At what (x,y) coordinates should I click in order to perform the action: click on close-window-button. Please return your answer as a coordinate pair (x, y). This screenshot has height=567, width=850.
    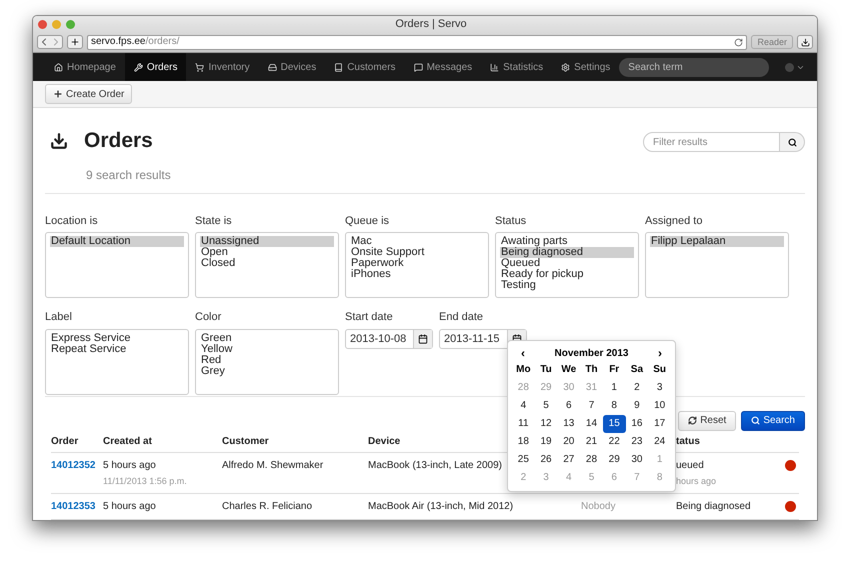
    Looking at the image, I should click on (42, 24).